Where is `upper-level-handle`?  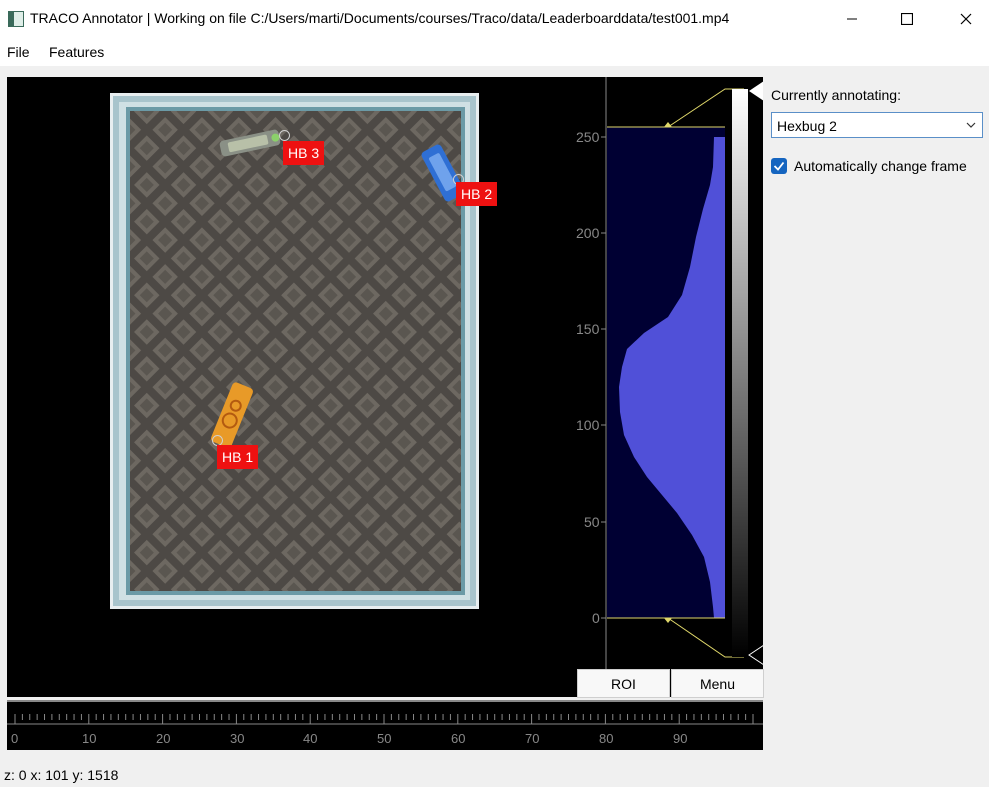
upper-level-handle is located at coordinates (668, 124).